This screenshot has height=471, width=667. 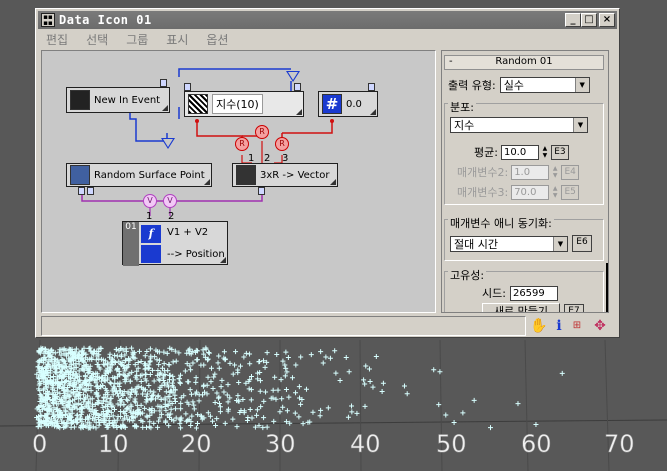 I want to click on seed-input: 26599, so click(x=533, y=293).